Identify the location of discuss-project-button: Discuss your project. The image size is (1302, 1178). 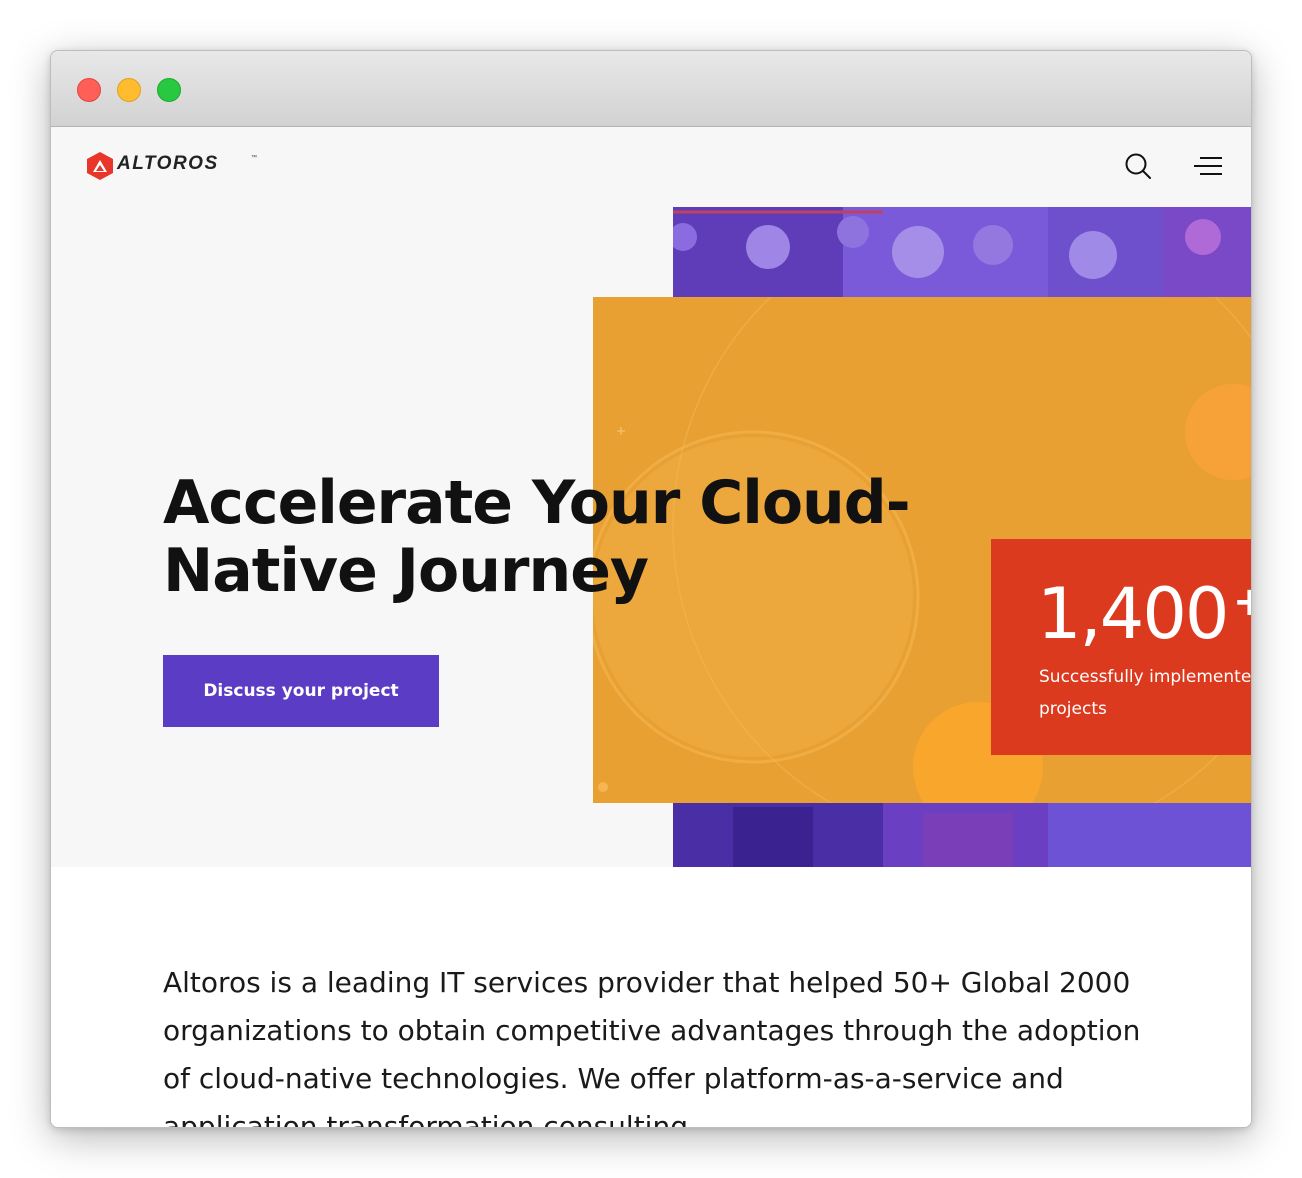
(301, 691).